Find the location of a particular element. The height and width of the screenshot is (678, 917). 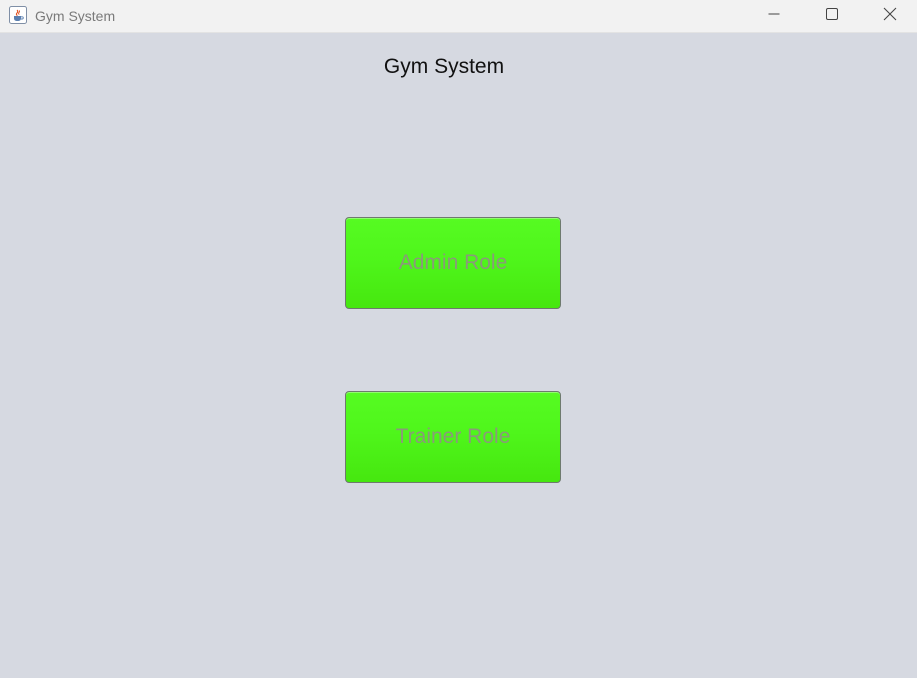

window-title: Gym System is located at coordinates (75, 16).